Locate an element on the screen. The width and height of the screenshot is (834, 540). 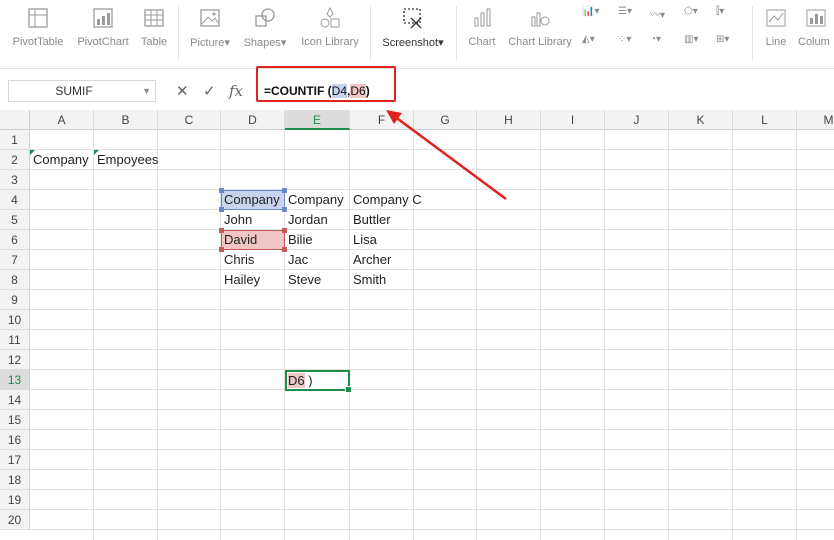
cell-d5: John is located at coordinates (236, 220).